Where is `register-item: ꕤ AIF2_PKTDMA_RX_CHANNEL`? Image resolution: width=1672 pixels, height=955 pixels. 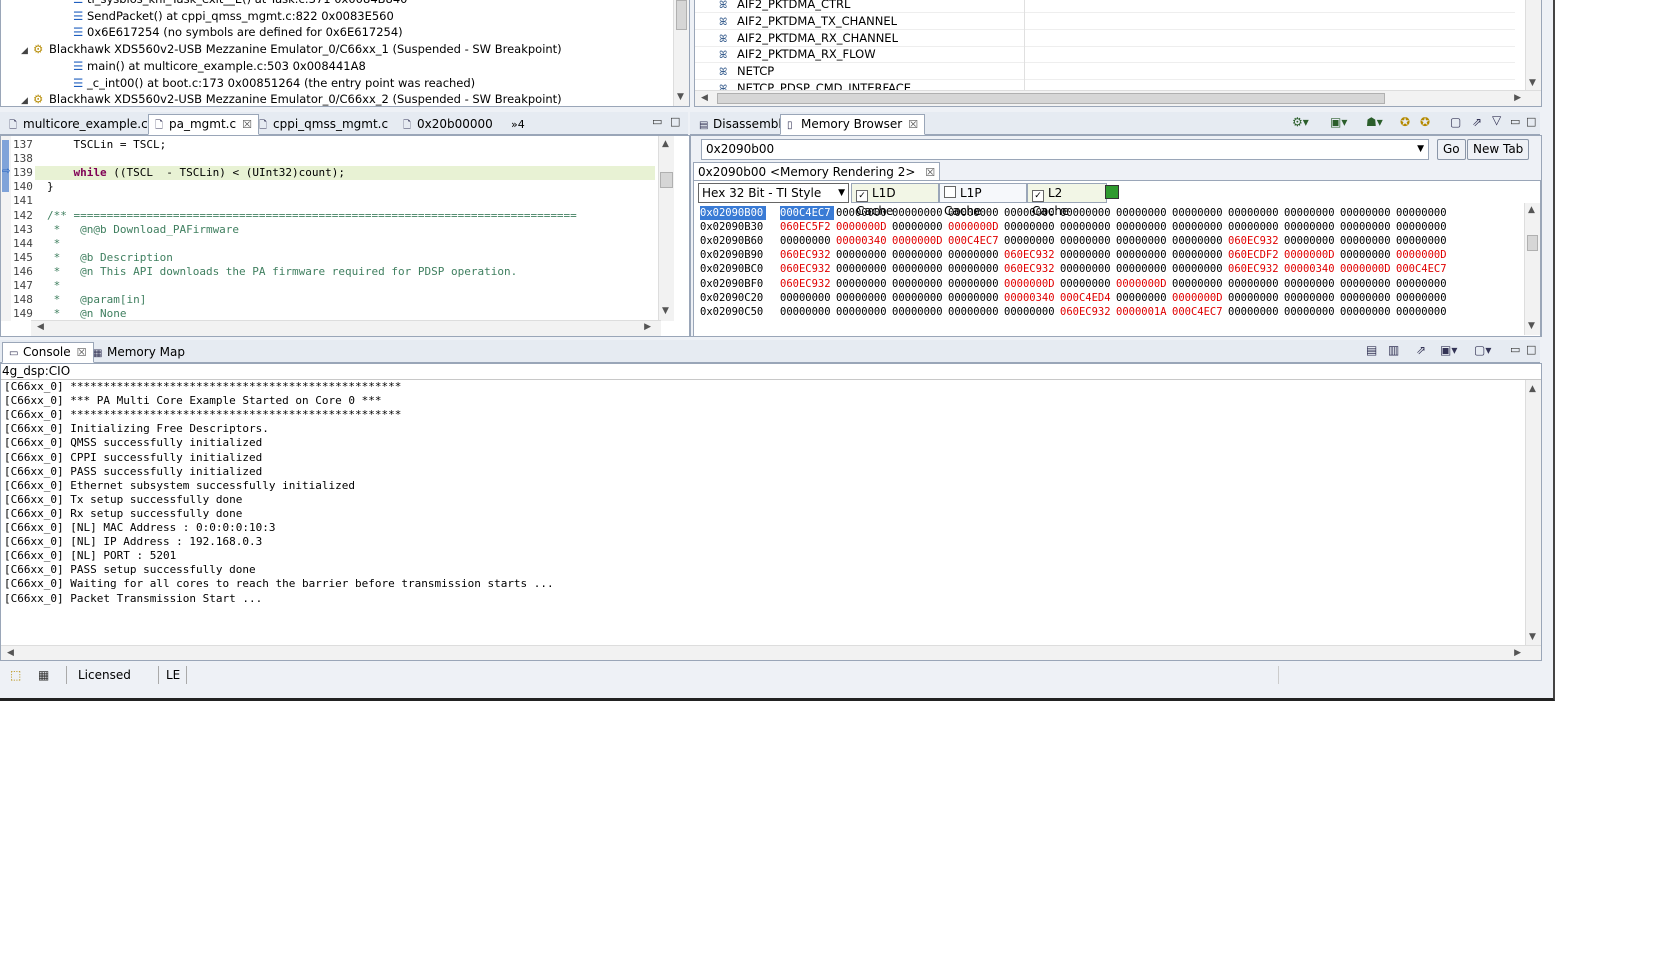
register-item: ꕤ AIF2_PKTDMA_RX_CHANNEL is located at coordinates (1105, 38).